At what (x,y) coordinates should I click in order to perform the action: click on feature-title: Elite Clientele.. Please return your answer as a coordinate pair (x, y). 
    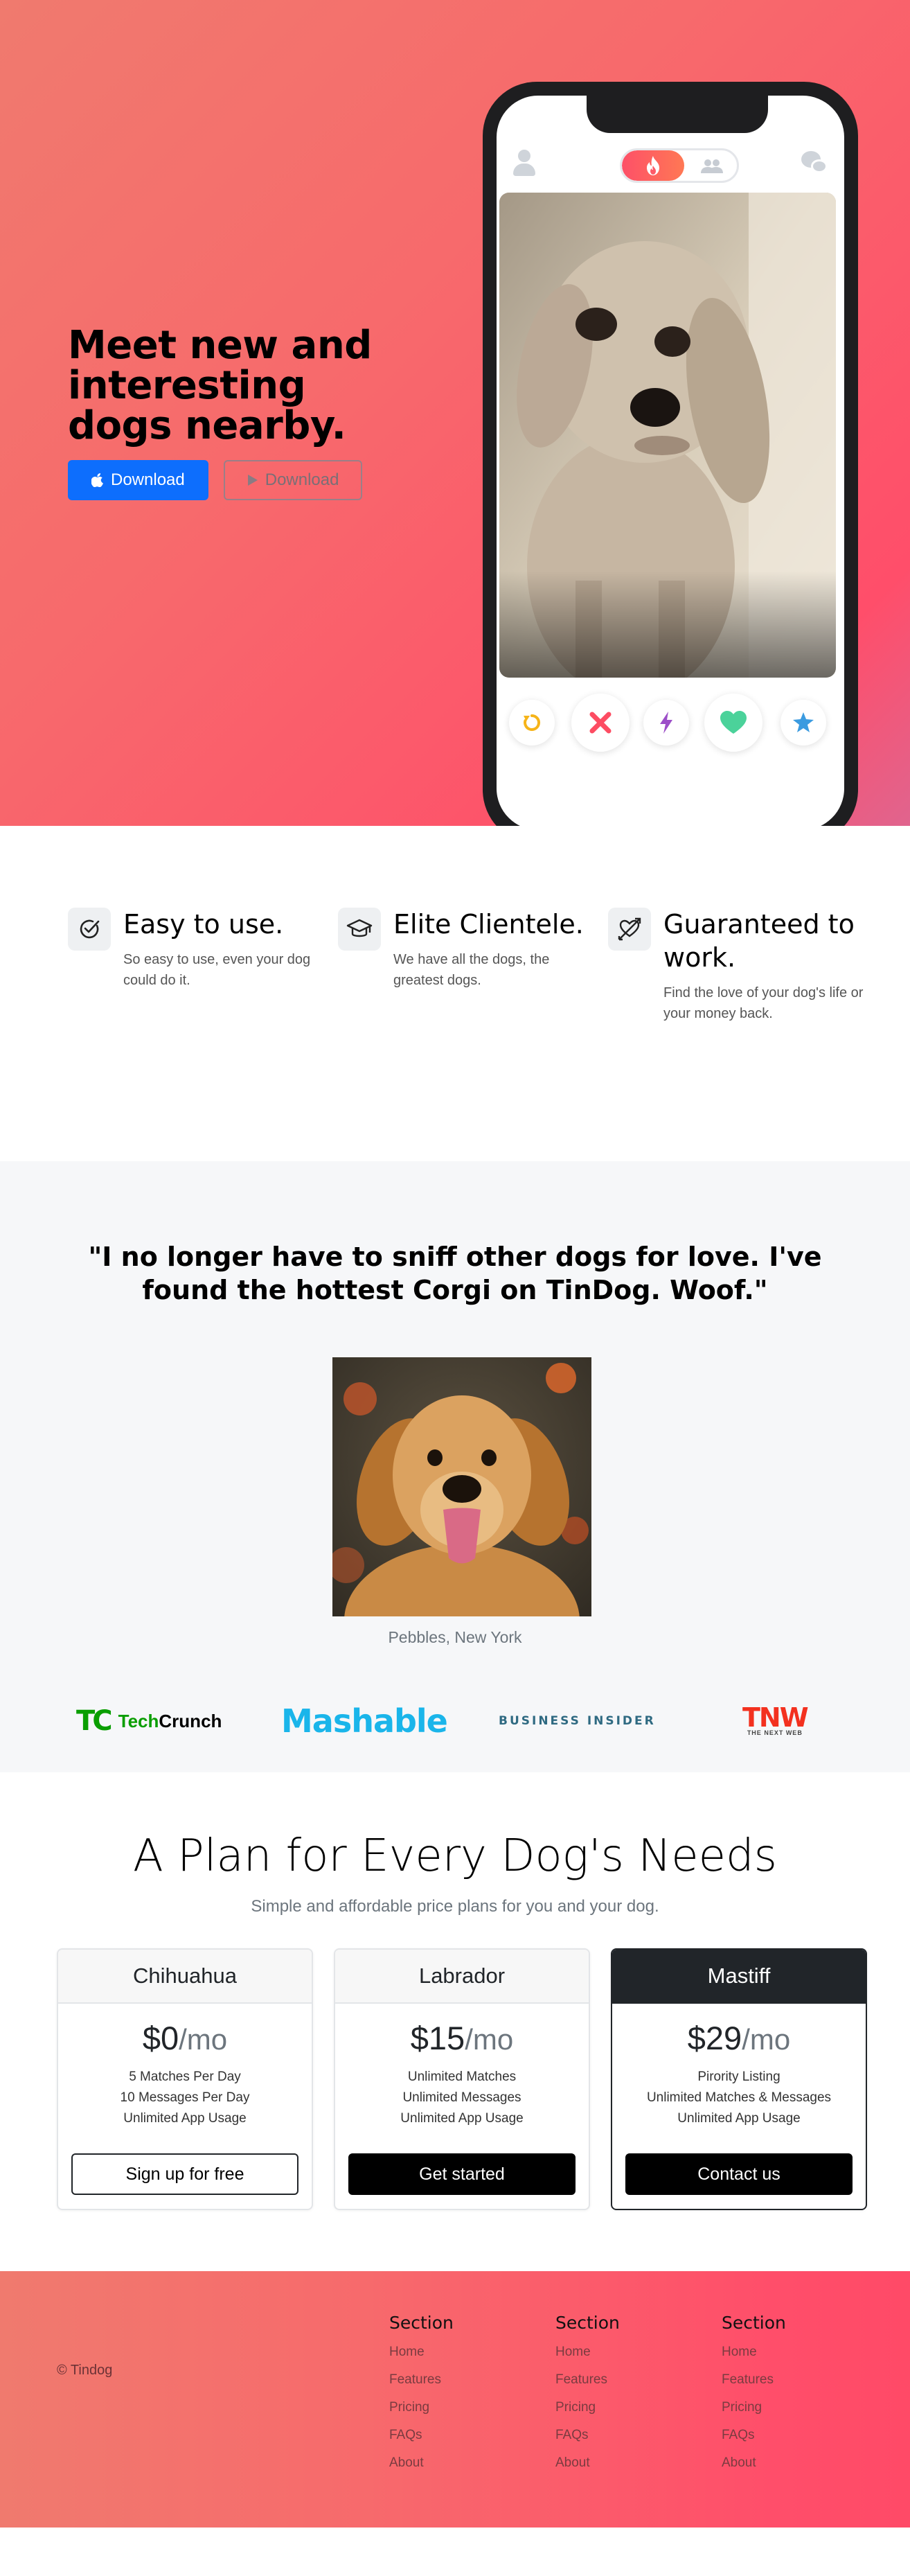
    Looking at the image, I should click on (489, 924).